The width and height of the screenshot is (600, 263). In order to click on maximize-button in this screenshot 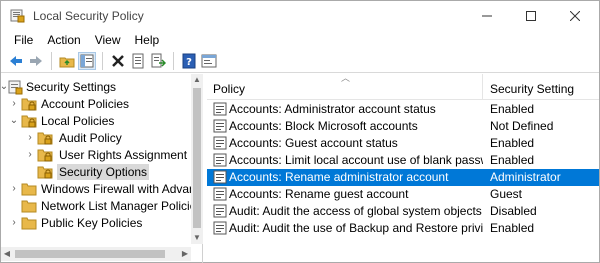, I will do `click(531, 16)`.